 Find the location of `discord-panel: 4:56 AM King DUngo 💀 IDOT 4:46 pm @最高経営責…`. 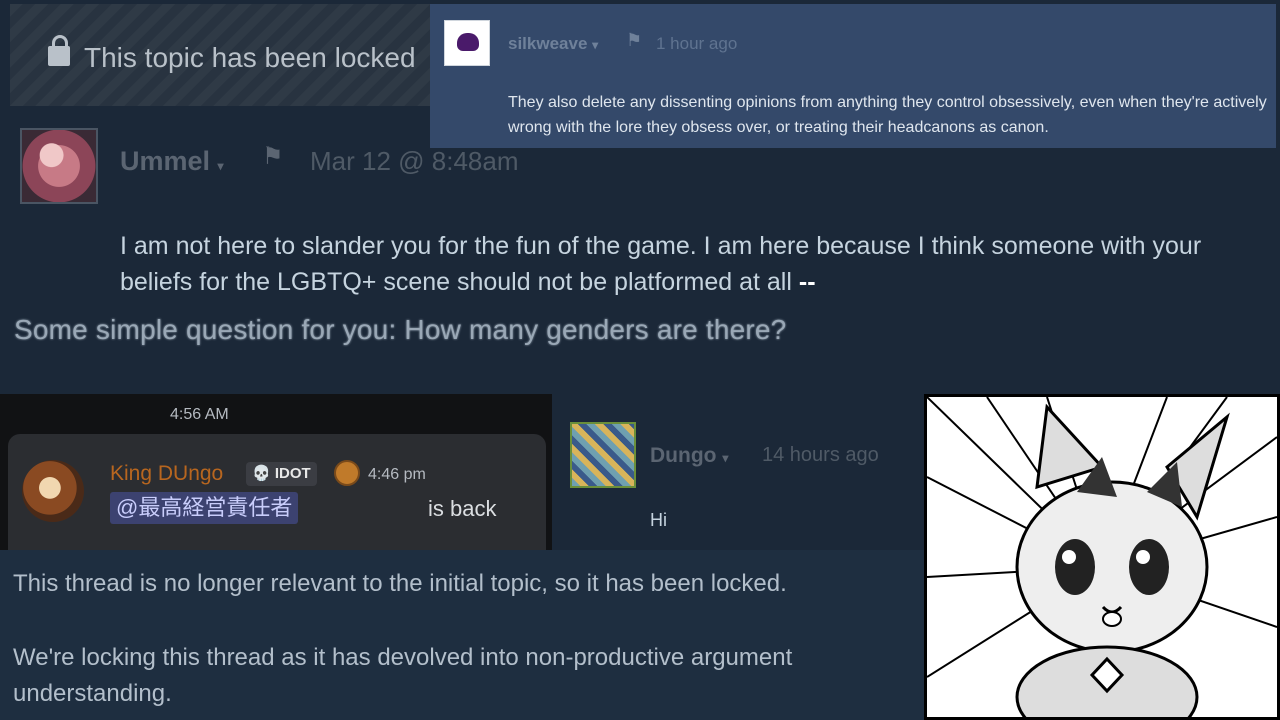

discord-panel: 4:56 AM King DUngo 💀 IDOT 4:46 pm @最高経営責… is located at coordinates (276, 472).